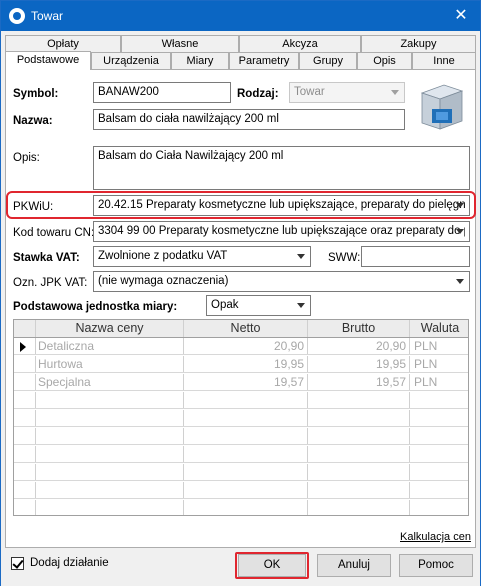 This screenshot has height=586, width=481. What do you see at coordinates (354, 565) in the screenshot?
I see `anuluj-button: Anuluj` at bounding box center [354, 565].